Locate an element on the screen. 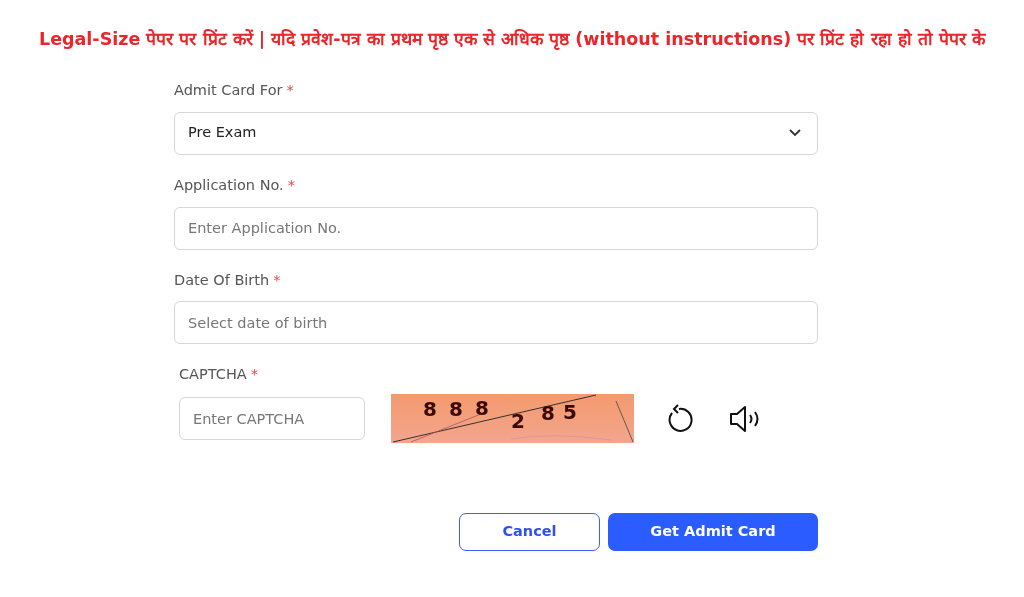  field-label: Application No. is located at coordinates (229, 185).